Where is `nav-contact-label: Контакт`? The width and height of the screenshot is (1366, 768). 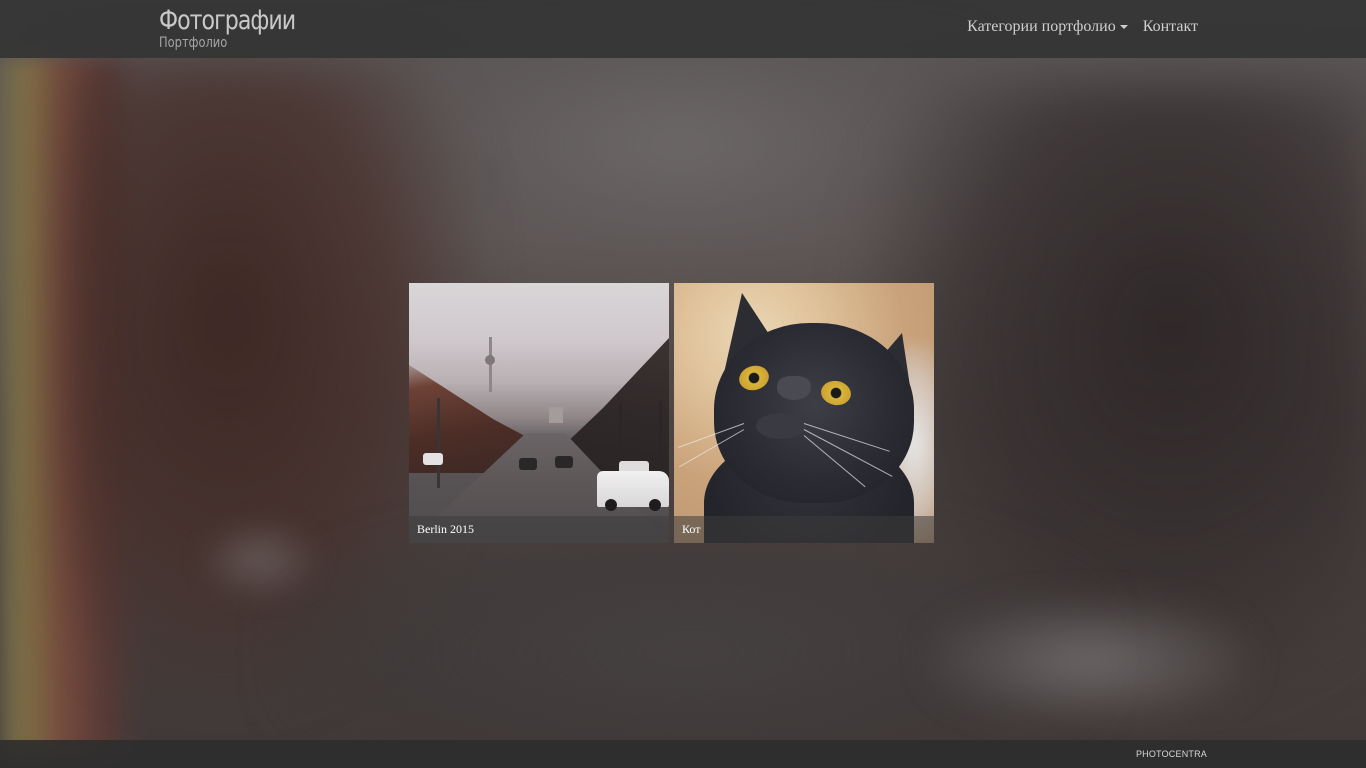
nav-contact-label: Контакт is located at coordinates (1170, 26).